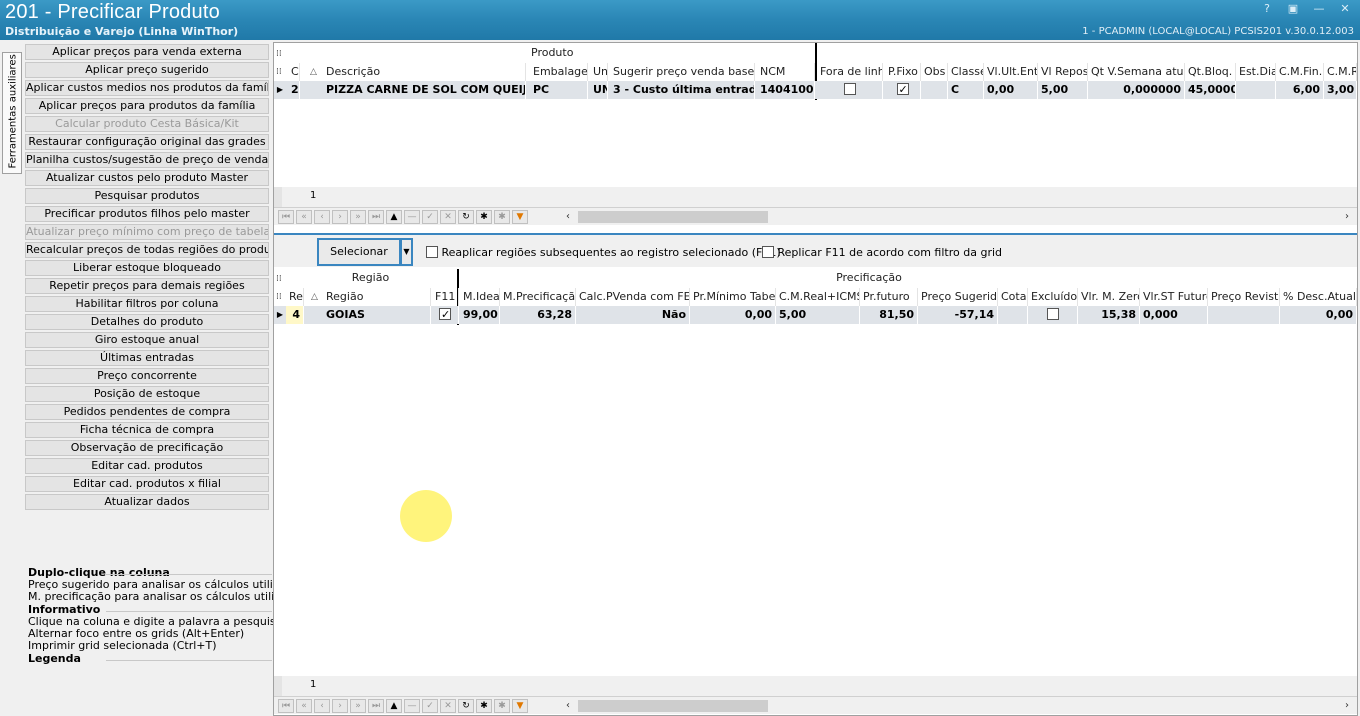 This screenshot has width=1360, height=716. Describe the element at coordinates (294, 90) in the screenshot. I see `cell-codigo: 240` at that location.